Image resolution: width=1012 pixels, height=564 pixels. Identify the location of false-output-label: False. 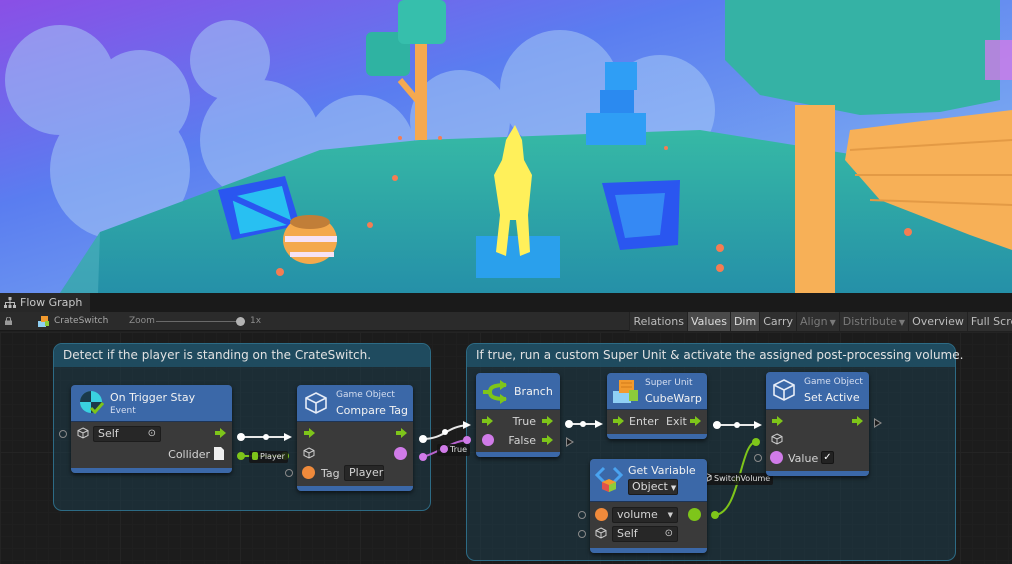
(522, 440).